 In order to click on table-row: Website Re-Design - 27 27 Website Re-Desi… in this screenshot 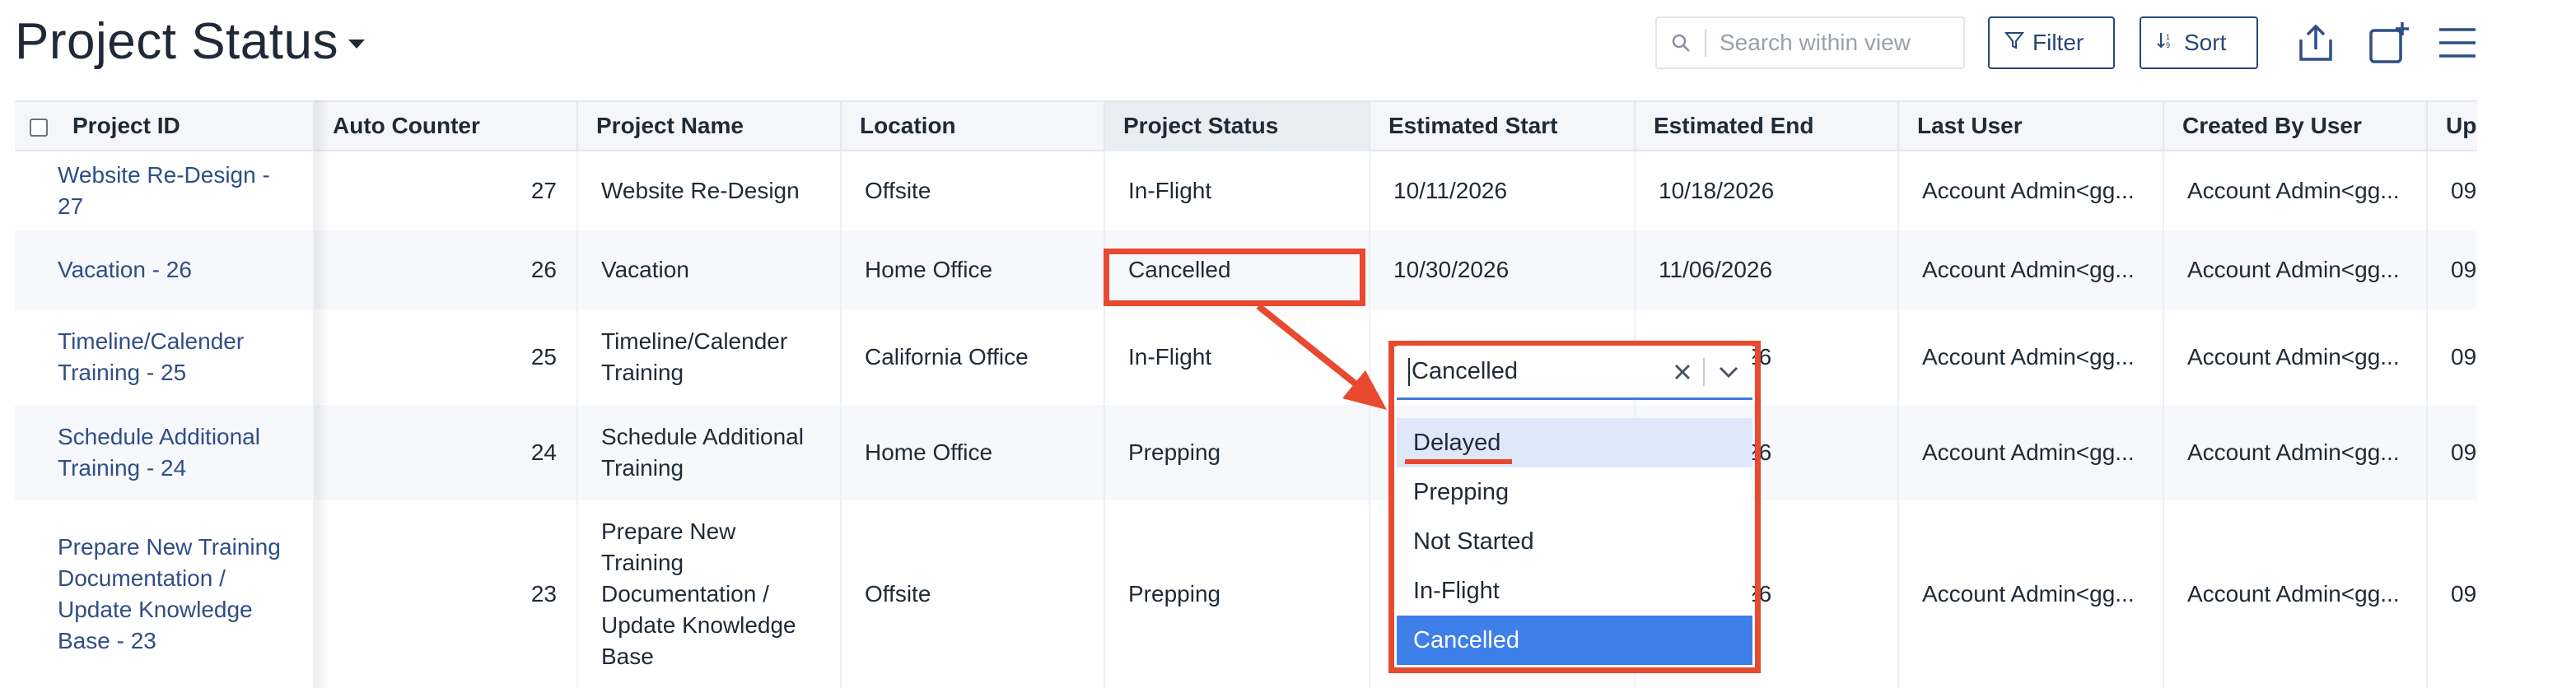, I will do `click(1246, 190)`.